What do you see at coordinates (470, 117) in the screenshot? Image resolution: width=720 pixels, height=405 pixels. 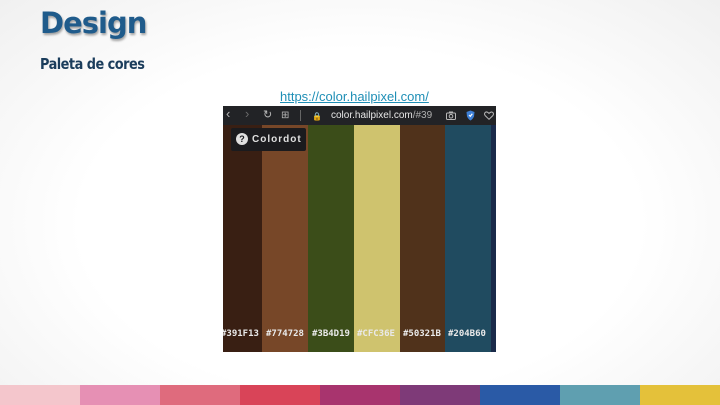 I see `shield-icon` at bounding box center [470, 117].